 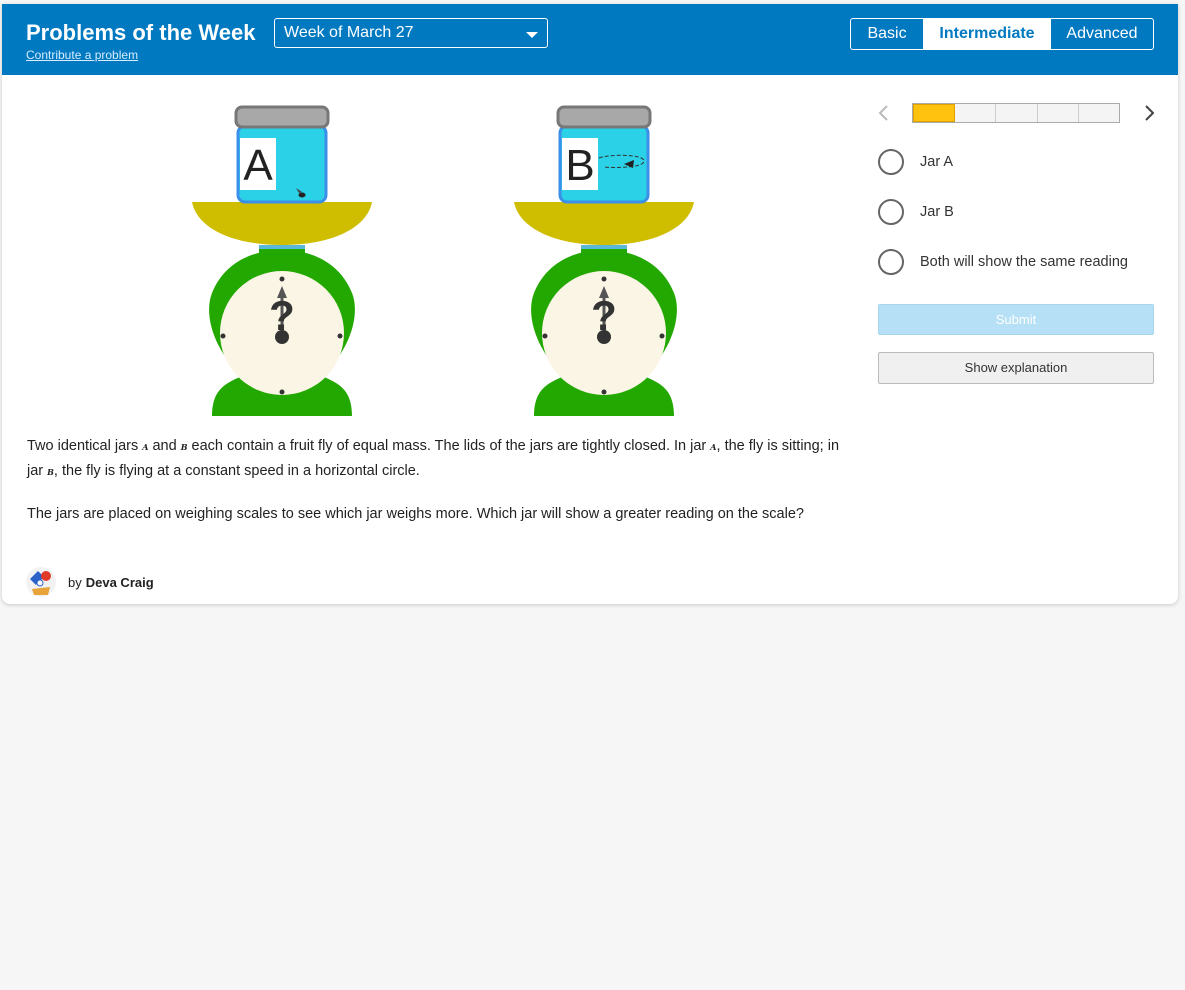 What do you see at coordinates (85, 446) in the screenshot?
I see `problem-text-1a: Two identical jars` at bounding box center [85, 446].